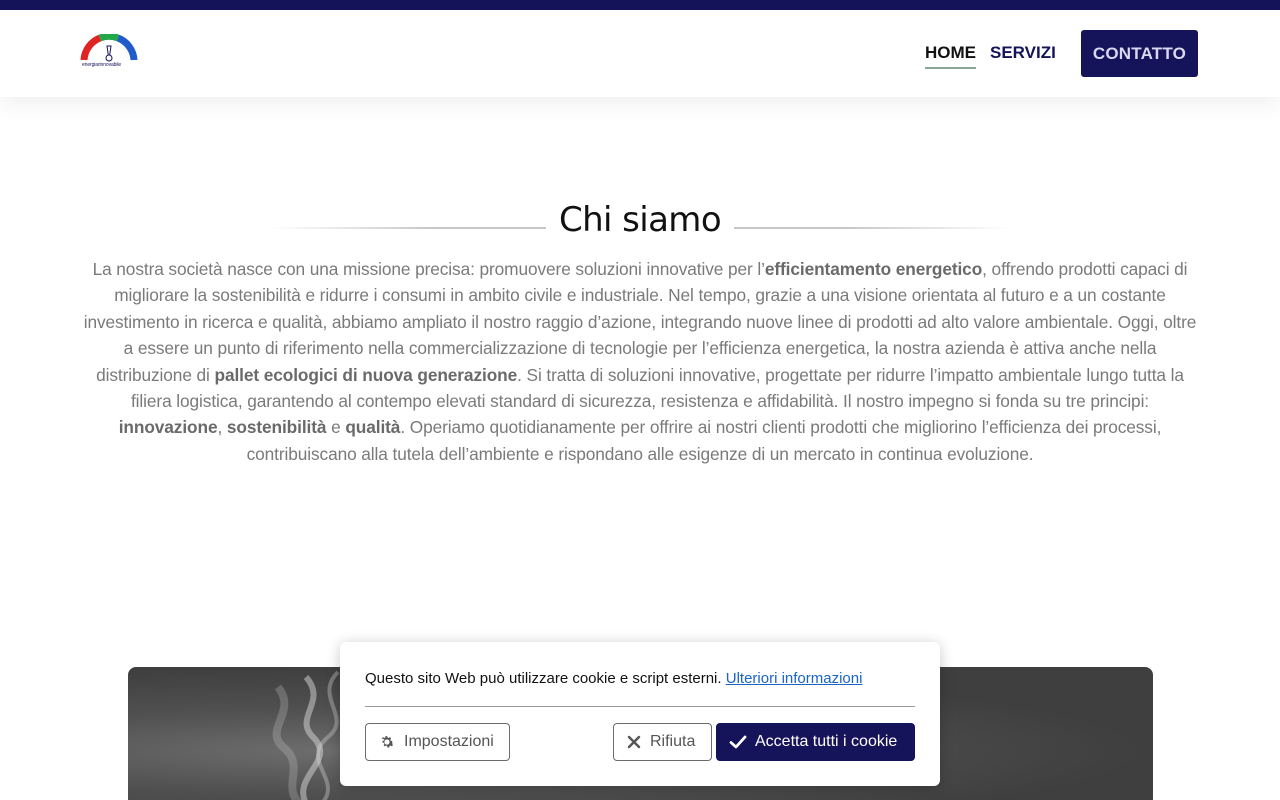 The image size is (1280, 800). I want to click on about-text: ,, so click(222, 427).